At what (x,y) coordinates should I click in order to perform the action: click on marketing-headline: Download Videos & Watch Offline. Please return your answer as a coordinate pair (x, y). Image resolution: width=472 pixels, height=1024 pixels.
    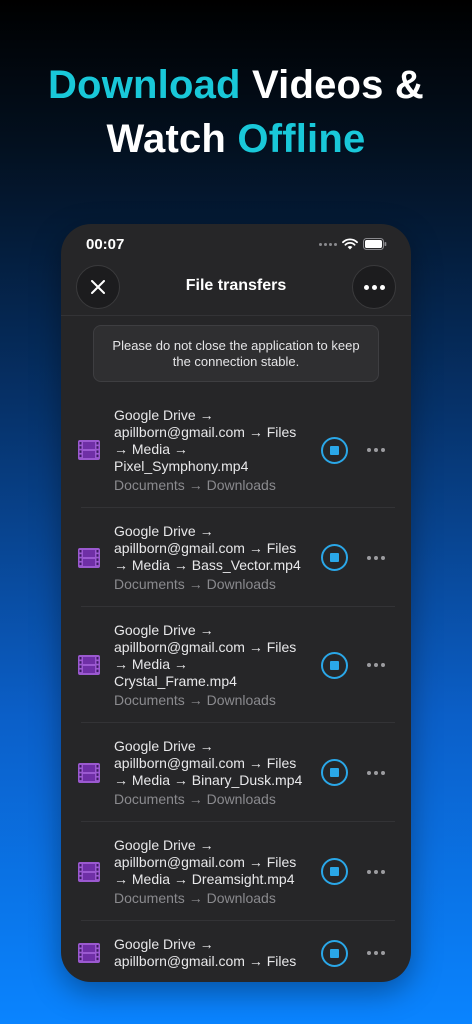
    Looking at the image, I should click on (236, 112).